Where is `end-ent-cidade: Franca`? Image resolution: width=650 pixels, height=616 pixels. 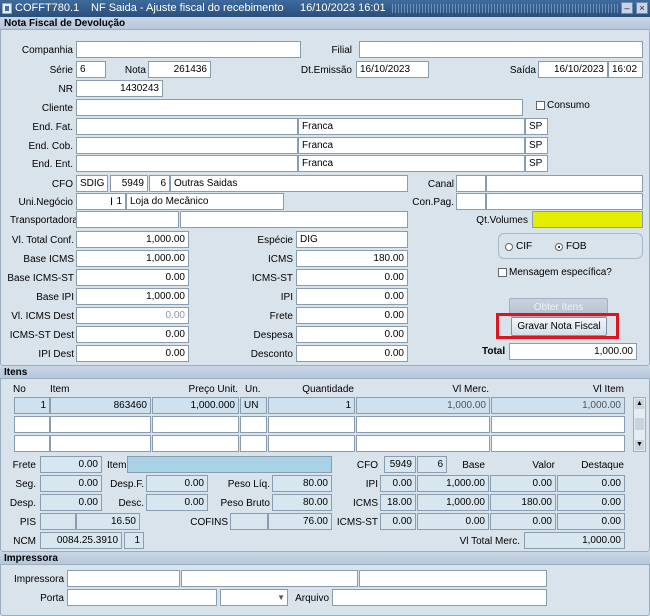
end-ent-cidade: Franca is located at coordinates (411, 163).